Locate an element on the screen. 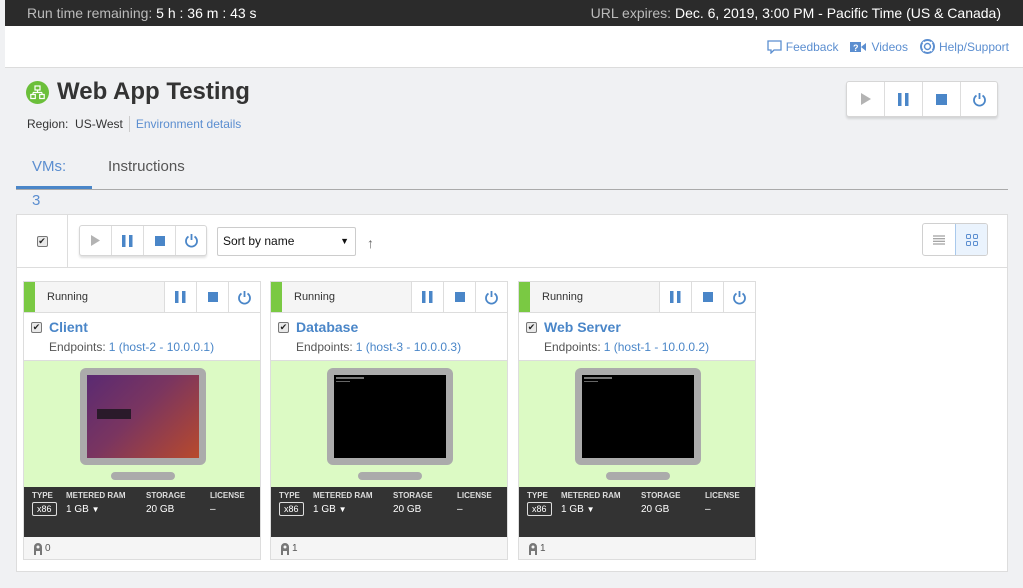 This screenshot has width=1023, height=588. runtime-remaining: Run time remaining: 5 h : 36 m : 43 s is located at coordinates (142, 13).